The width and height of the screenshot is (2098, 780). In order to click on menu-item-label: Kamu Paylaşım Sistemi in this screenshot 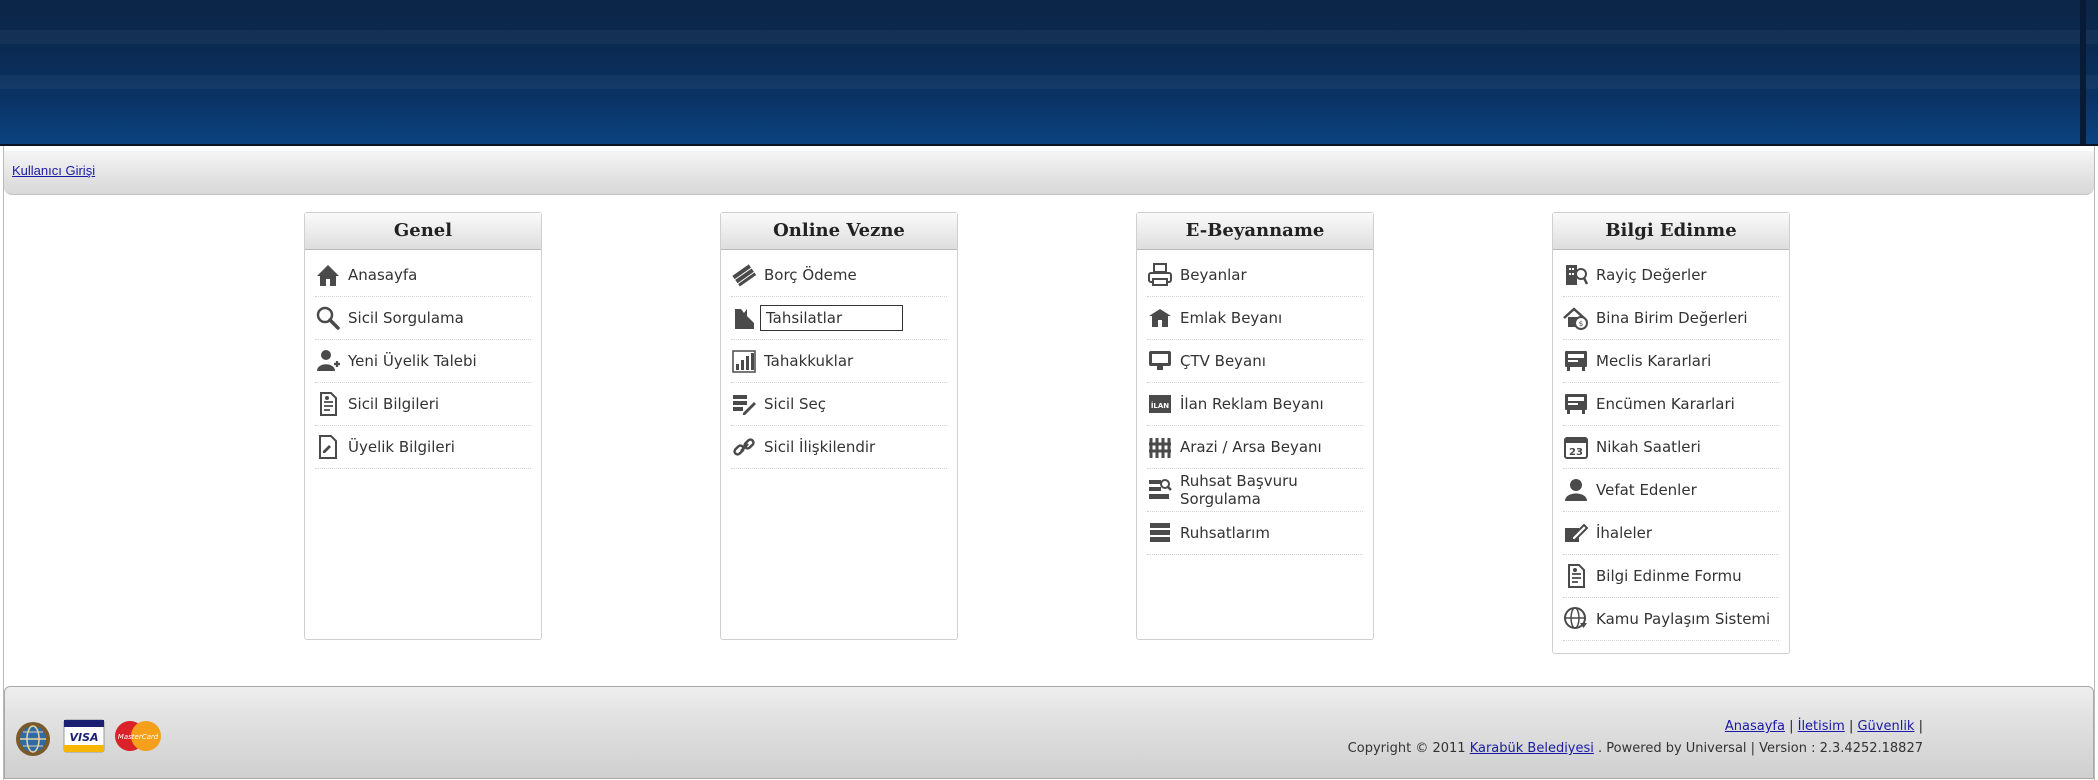, I will do `click(1683, 619)`.